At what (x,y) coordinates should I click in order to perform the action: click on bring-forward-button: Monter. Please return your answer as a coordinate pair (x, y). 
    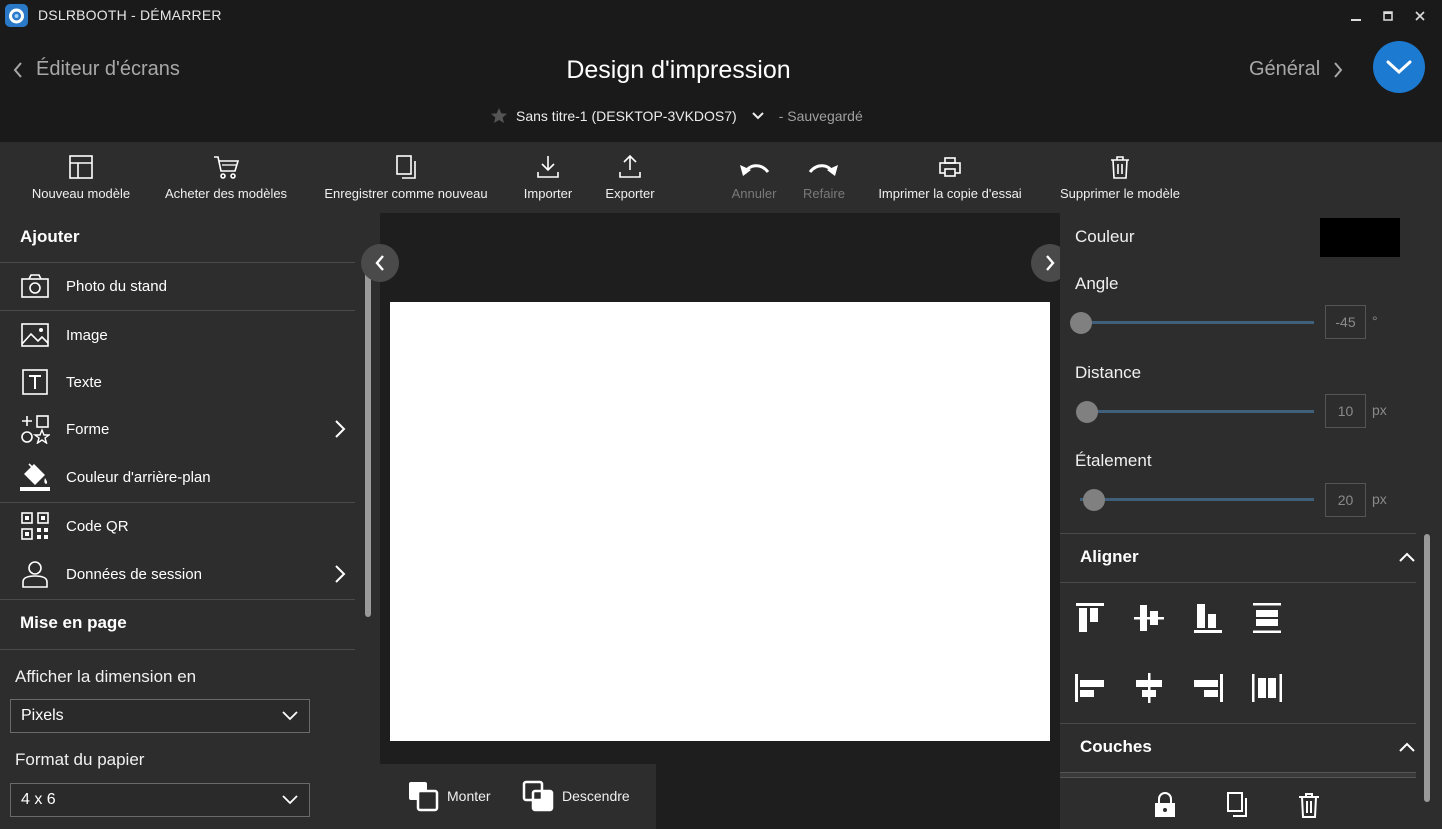
    Looking at the image, I should click on (449, 796).